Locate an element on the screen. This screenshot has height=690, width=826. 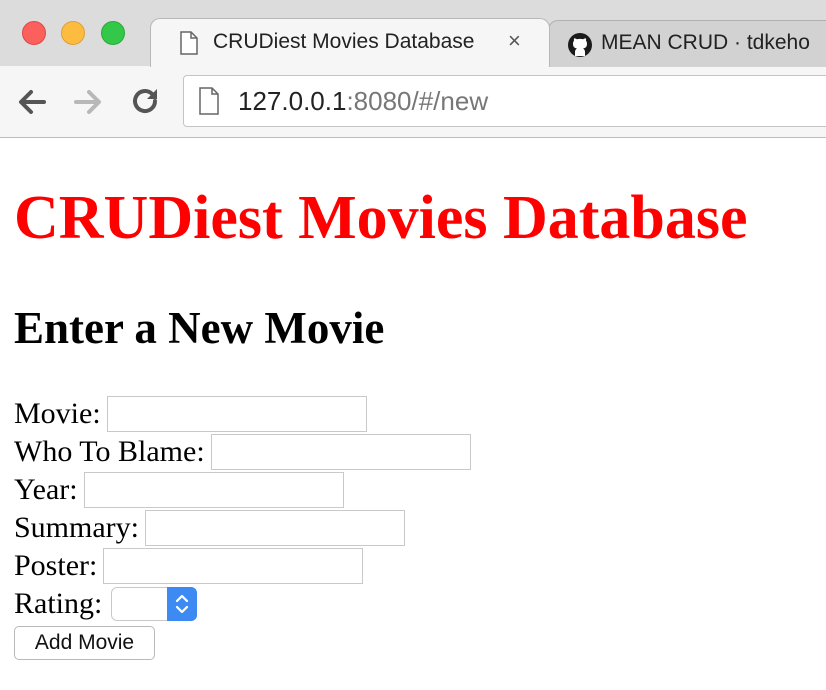
tab-close-icon: × is located at coordinates (514, 41).